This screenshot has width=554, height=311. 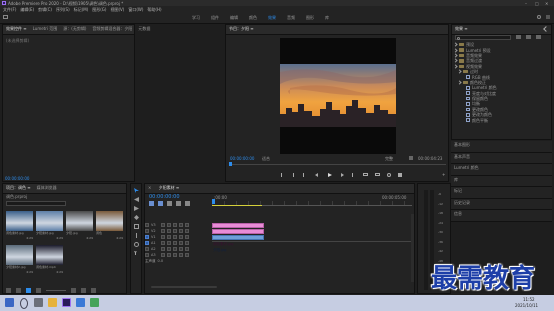 What do you see at coordinates (74, 28) in the screenshot?
I see `source-tab-2: 源：(无剪辑)` at bounding box center [74, 28].